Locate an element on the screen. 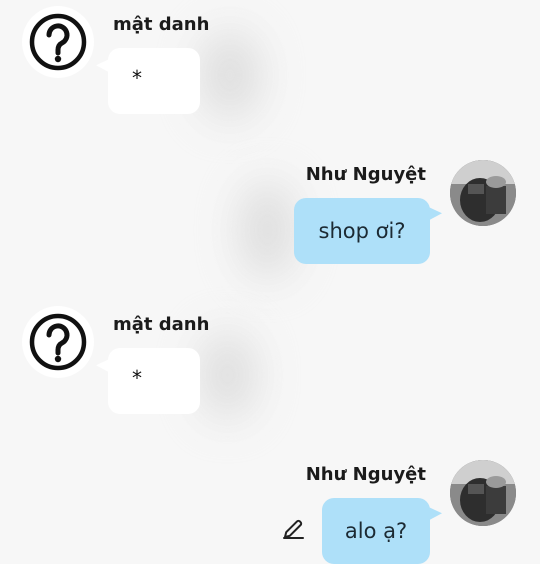 The height and width of the screenshot is (564, 540). message-bubble: shop ơi? is located at coordinates (362, 231).